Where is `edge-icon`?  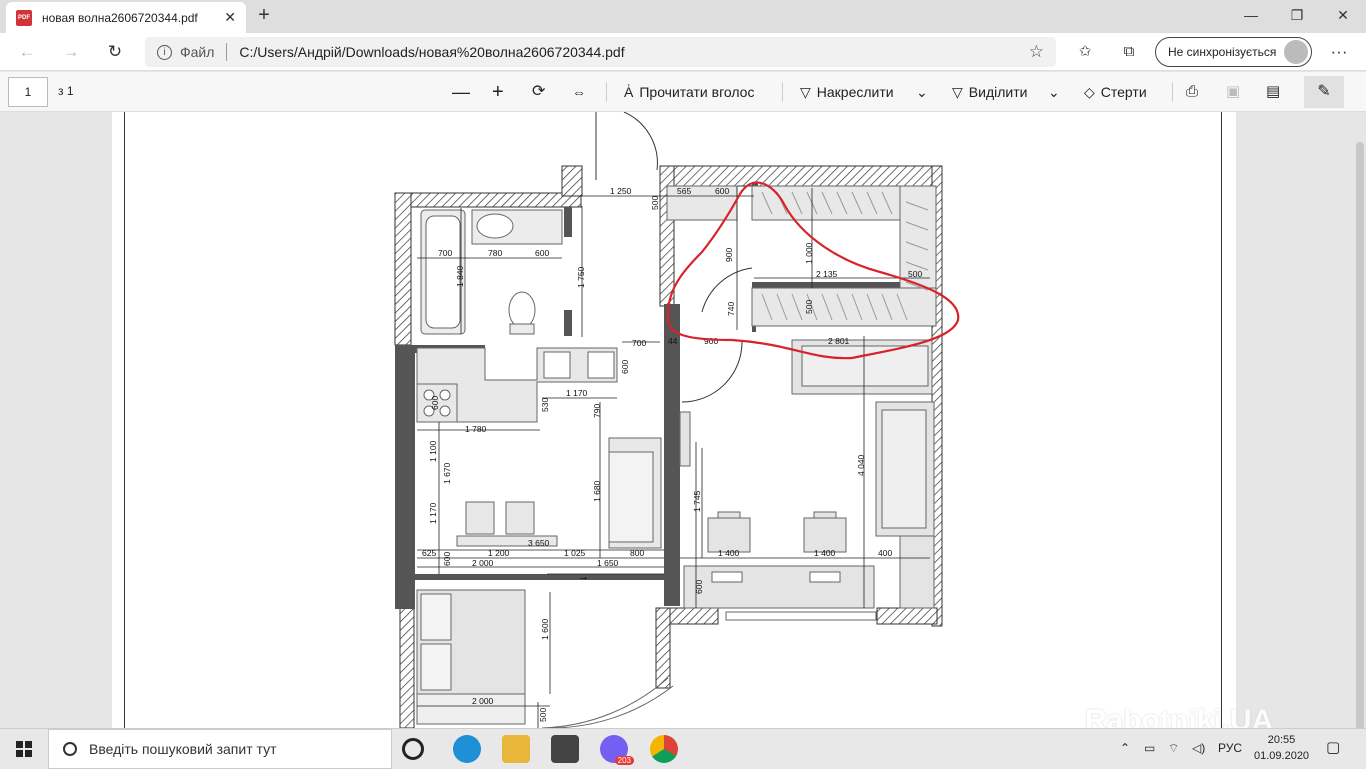
edge-icon is located at coordinates (467, 749).